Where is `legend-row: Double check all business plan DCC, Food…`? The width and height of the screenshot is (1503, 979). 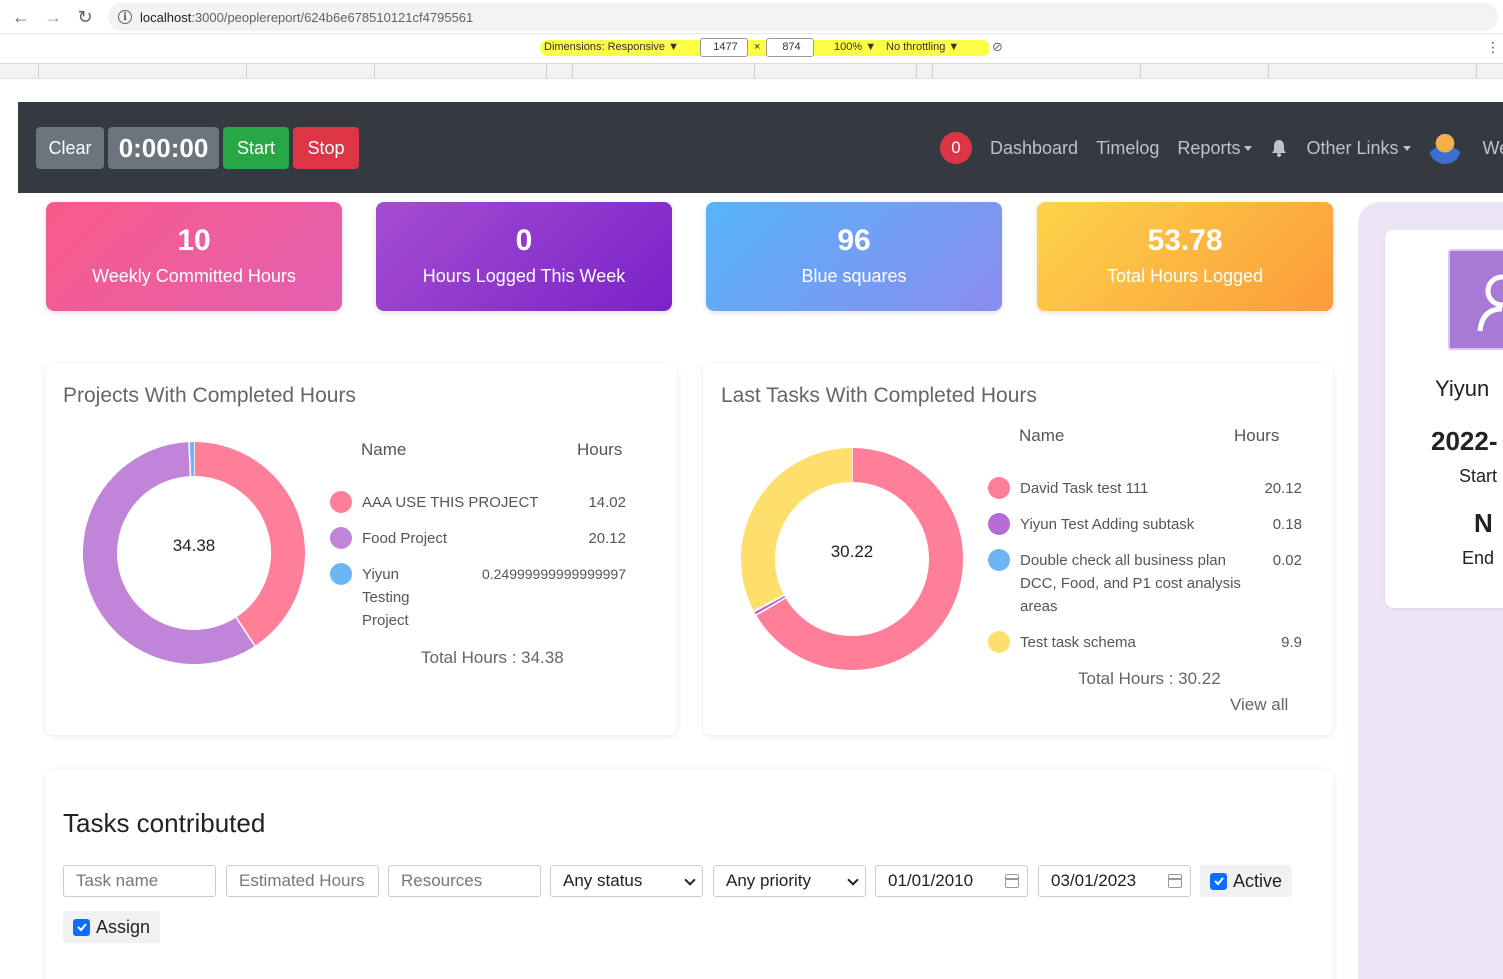 legend-row: Double check all business plan DCC, Food… is located at coordinates (1145, 583).